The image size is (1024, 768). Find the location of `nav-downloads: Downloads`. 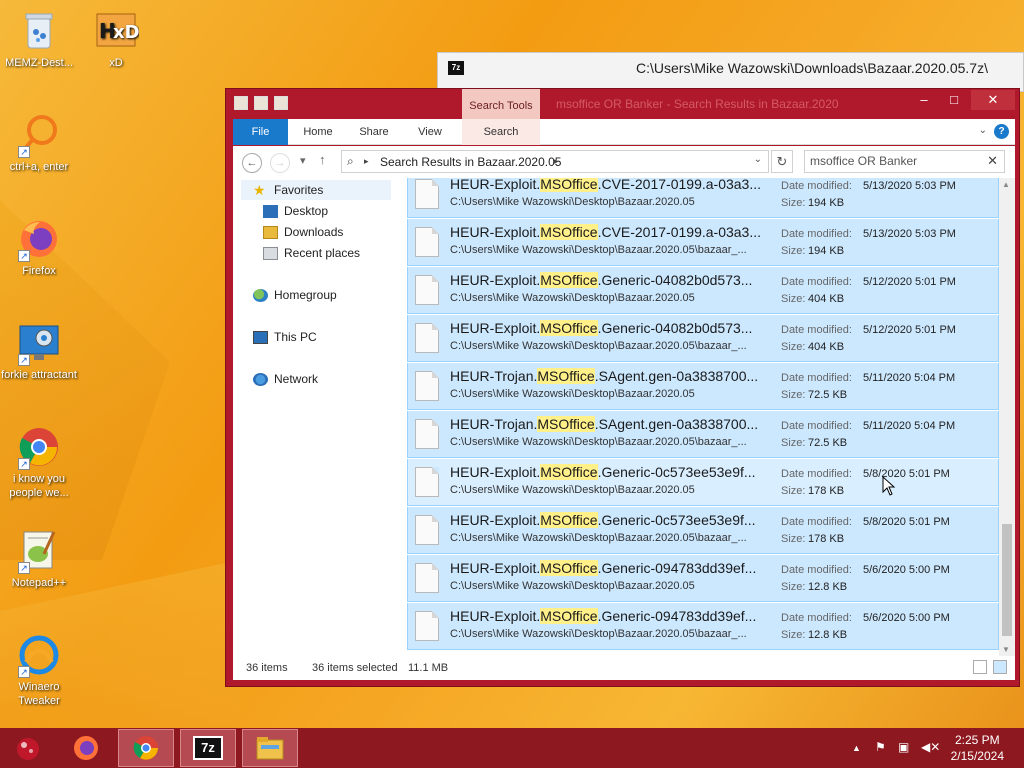

nav-downloads: Downloads is located at coordinates (303, 232).